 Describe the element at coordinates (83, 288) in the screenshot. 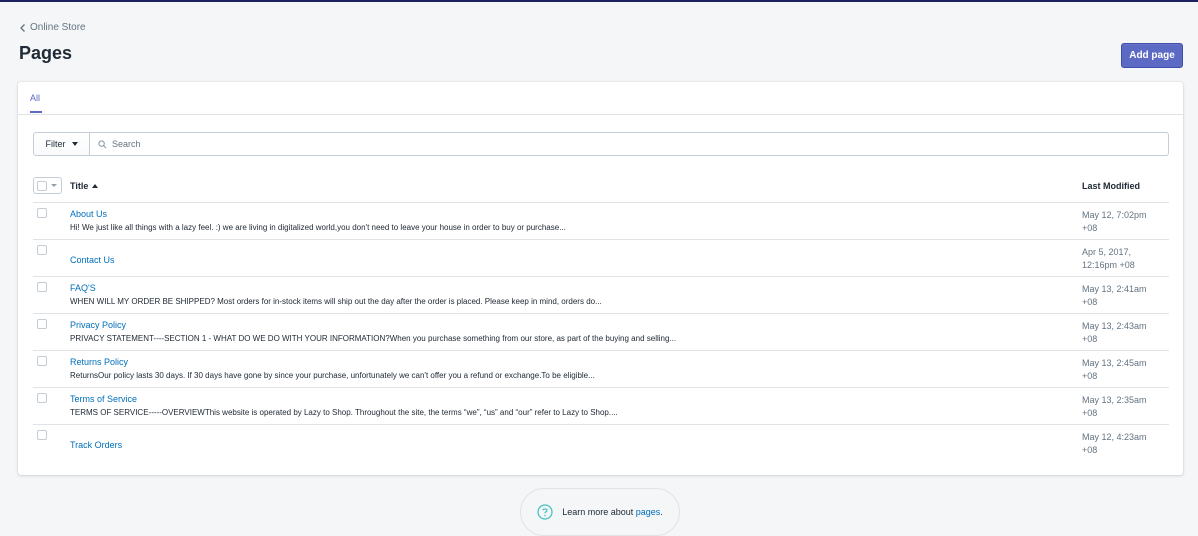

I see `page-title-link: FAQ'S` at that location.